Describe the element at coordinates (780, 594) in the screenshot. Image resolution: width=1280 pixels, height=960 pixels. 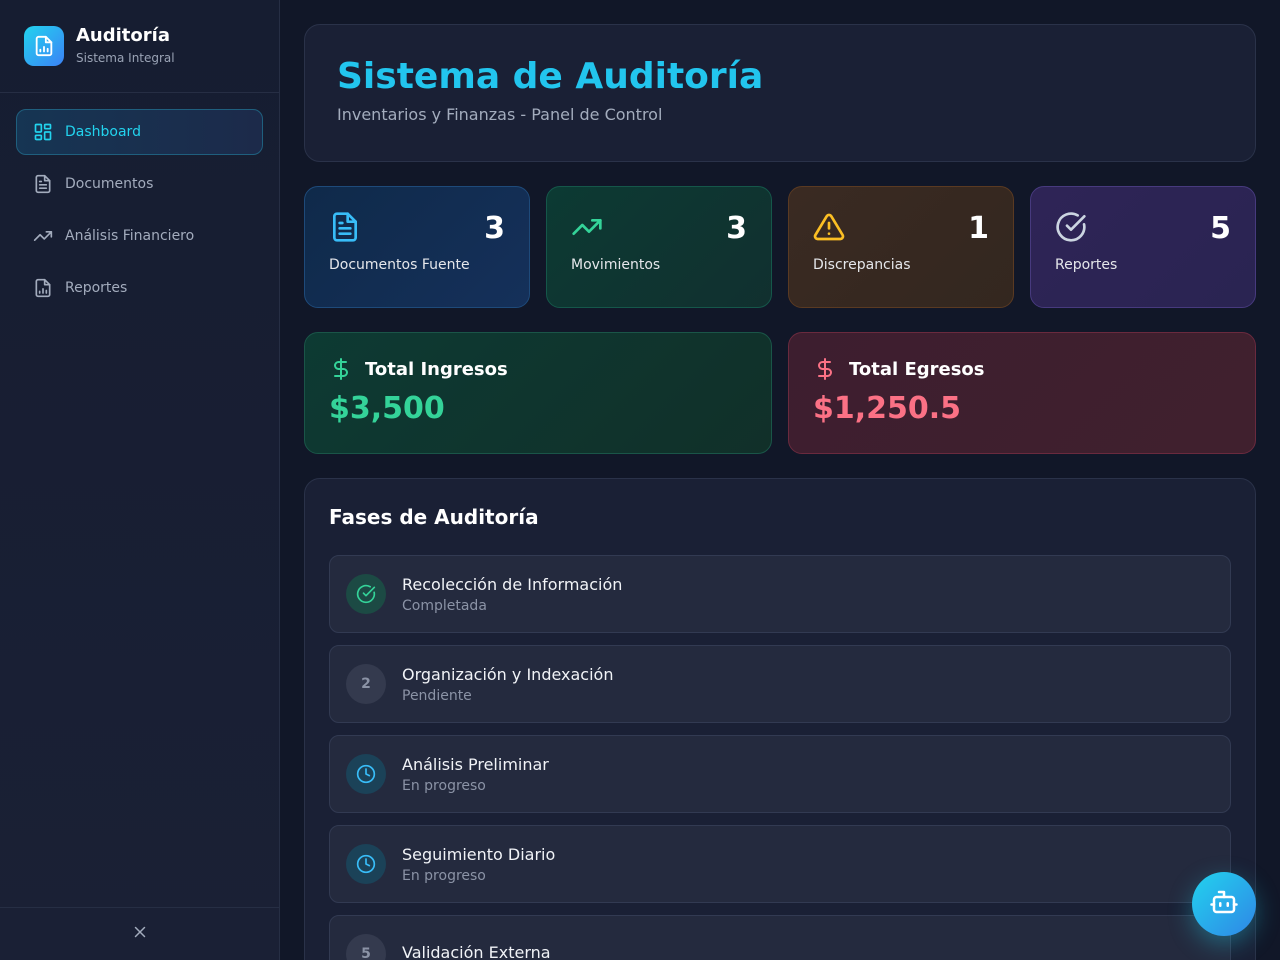
I see `list-item: Recolección de Información Completada` at that location.